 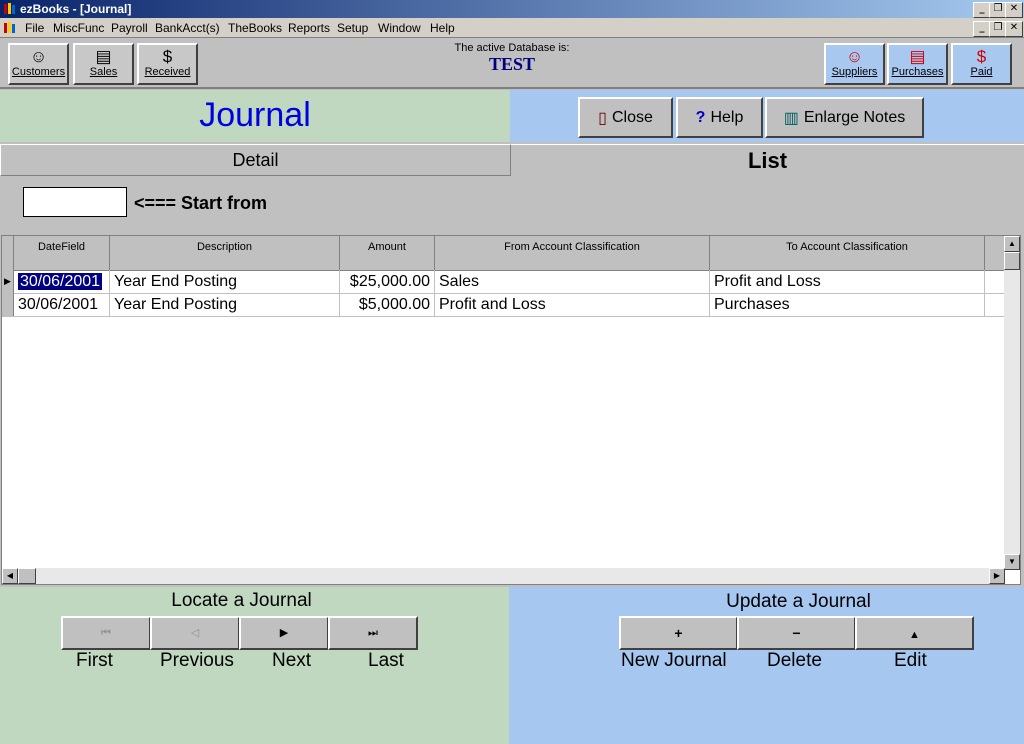 What do you see at coordinates (767, 160) in the screenshot?
I see `tab-list: List` at bounding box center [767, 160].